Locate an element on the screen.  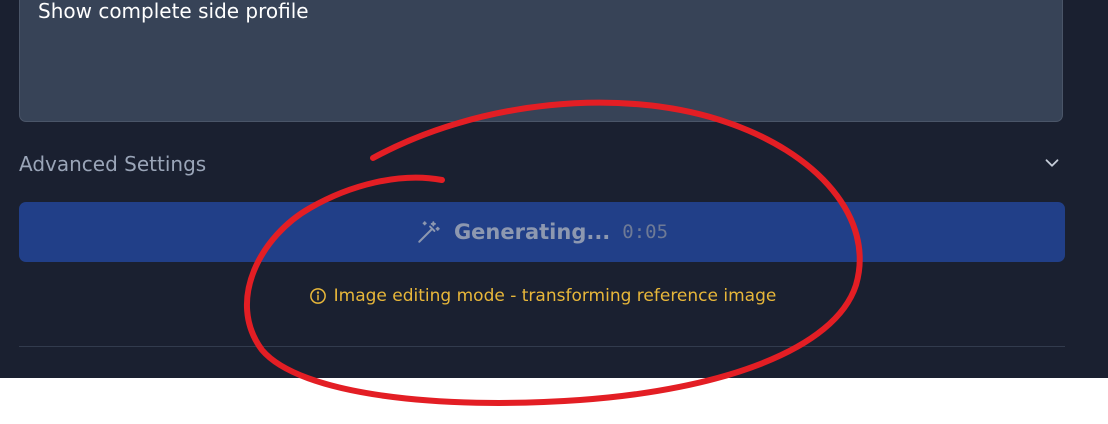
advanced-settings-label: Advanced Settings is located at coordinates (113, 164).